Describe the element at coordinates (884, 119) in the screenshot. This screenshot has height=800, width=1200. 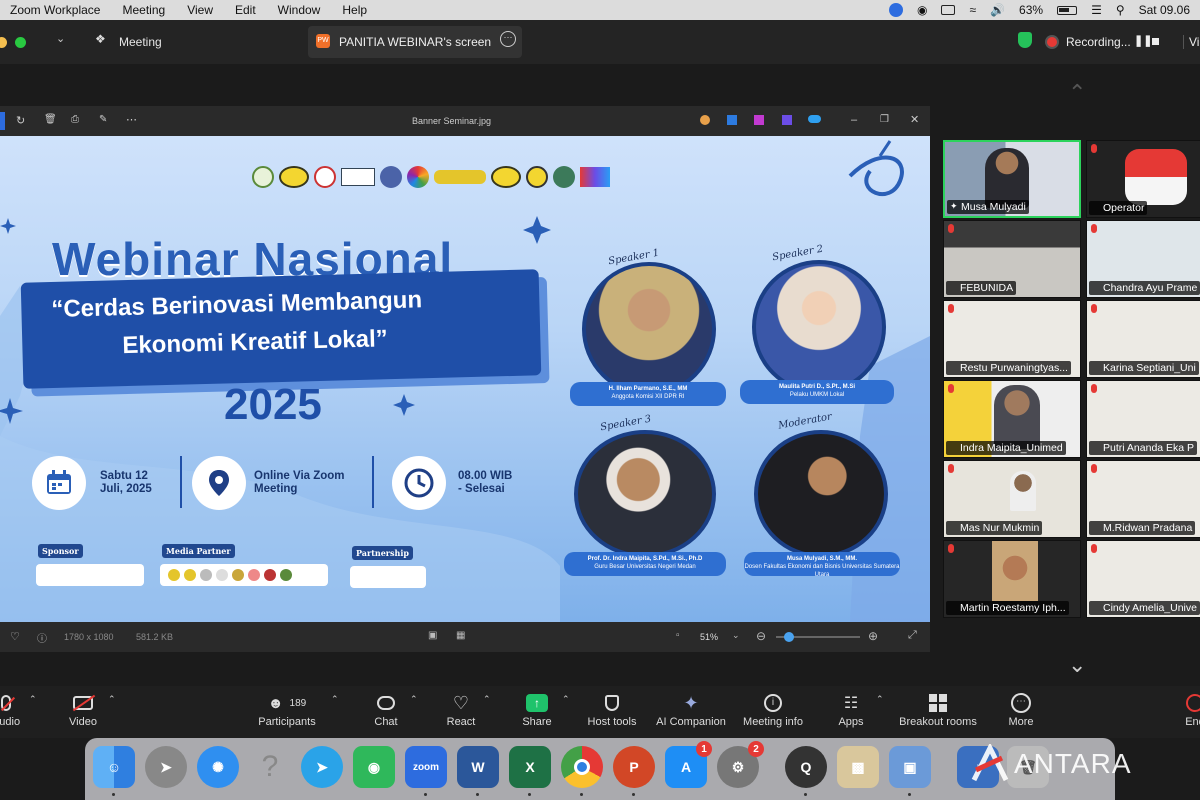
I see `restore-icon: ❐` at that location.